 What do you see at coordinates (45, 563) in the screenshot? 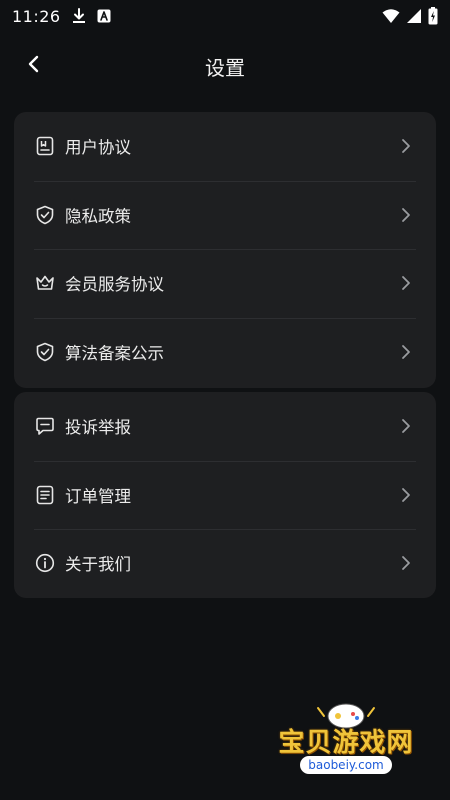
I see `info-icon` at bounding box center [45, 563].